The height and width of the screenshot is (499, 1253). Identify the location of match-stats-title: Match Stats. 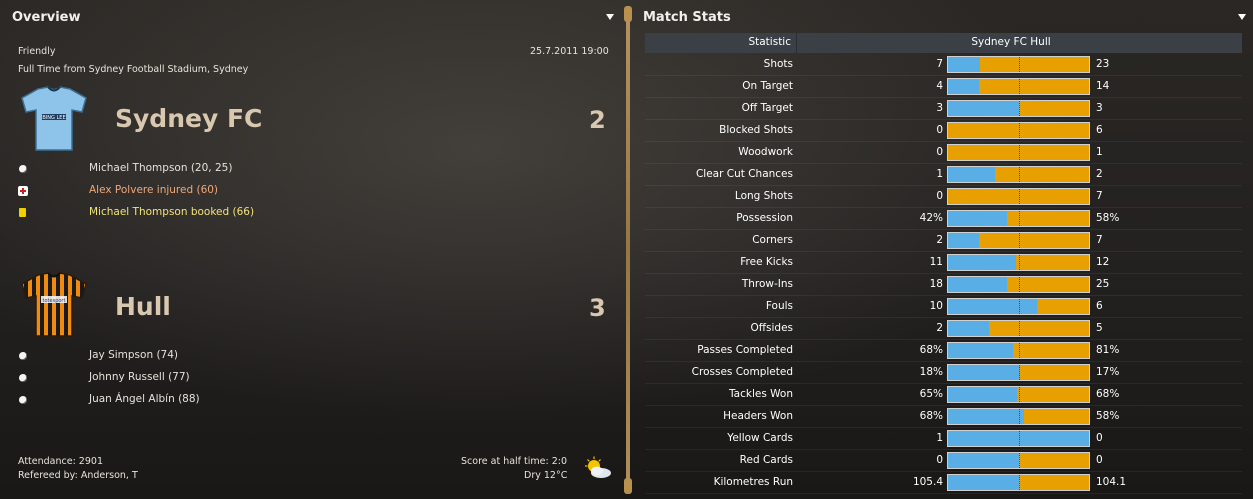
(687, 17).